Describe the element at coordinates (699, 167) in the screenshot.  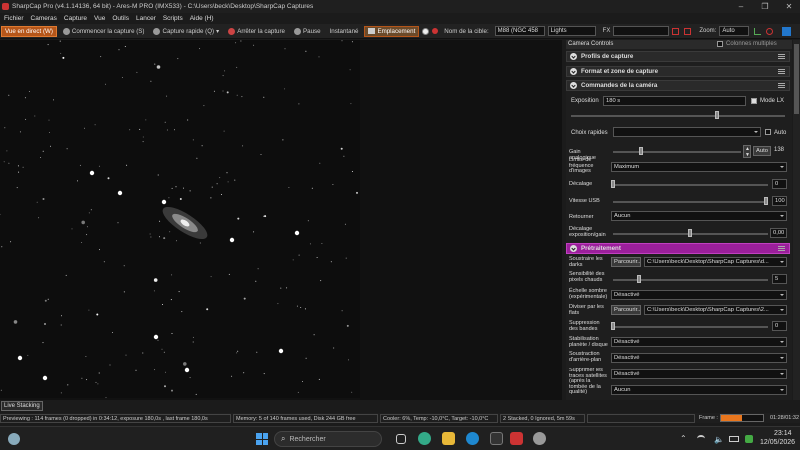
I see `fps-limit-select: Maximum` at that location.